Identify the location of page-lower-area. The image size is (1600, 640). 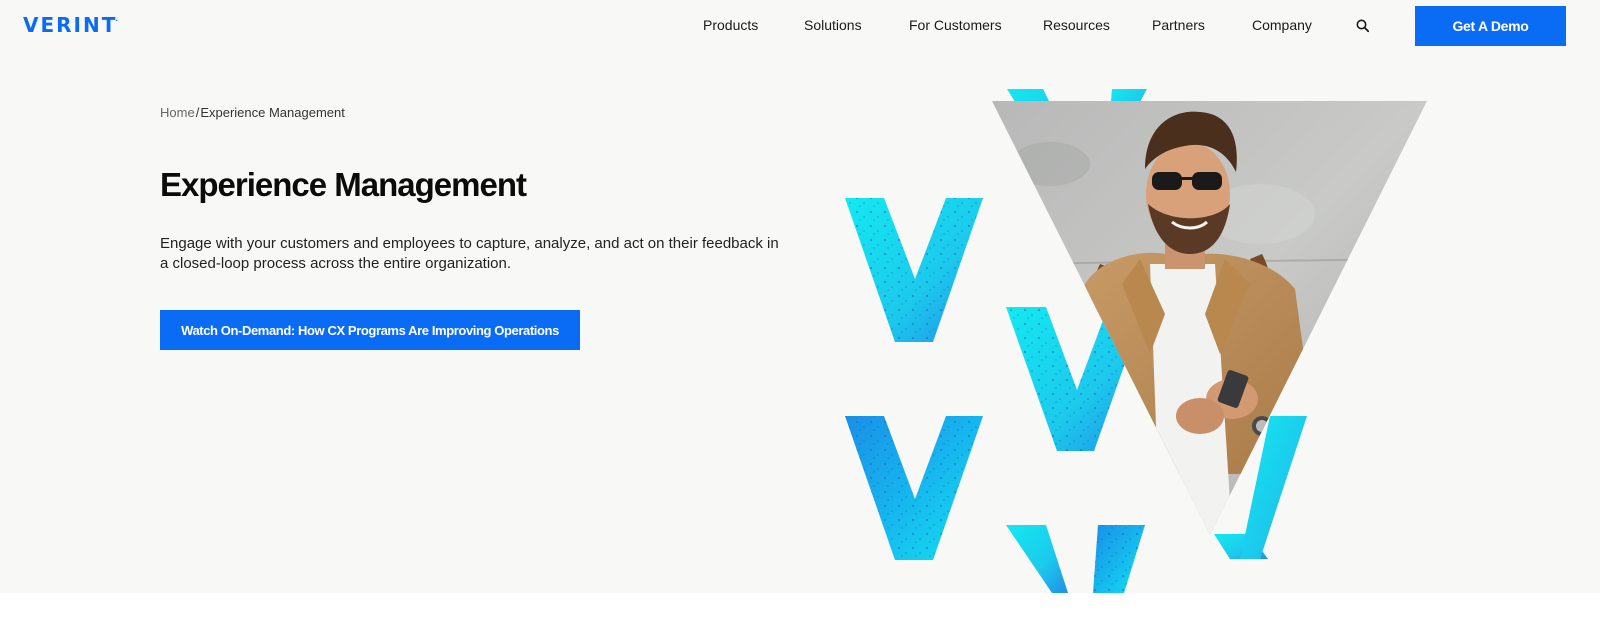
(800, 616).